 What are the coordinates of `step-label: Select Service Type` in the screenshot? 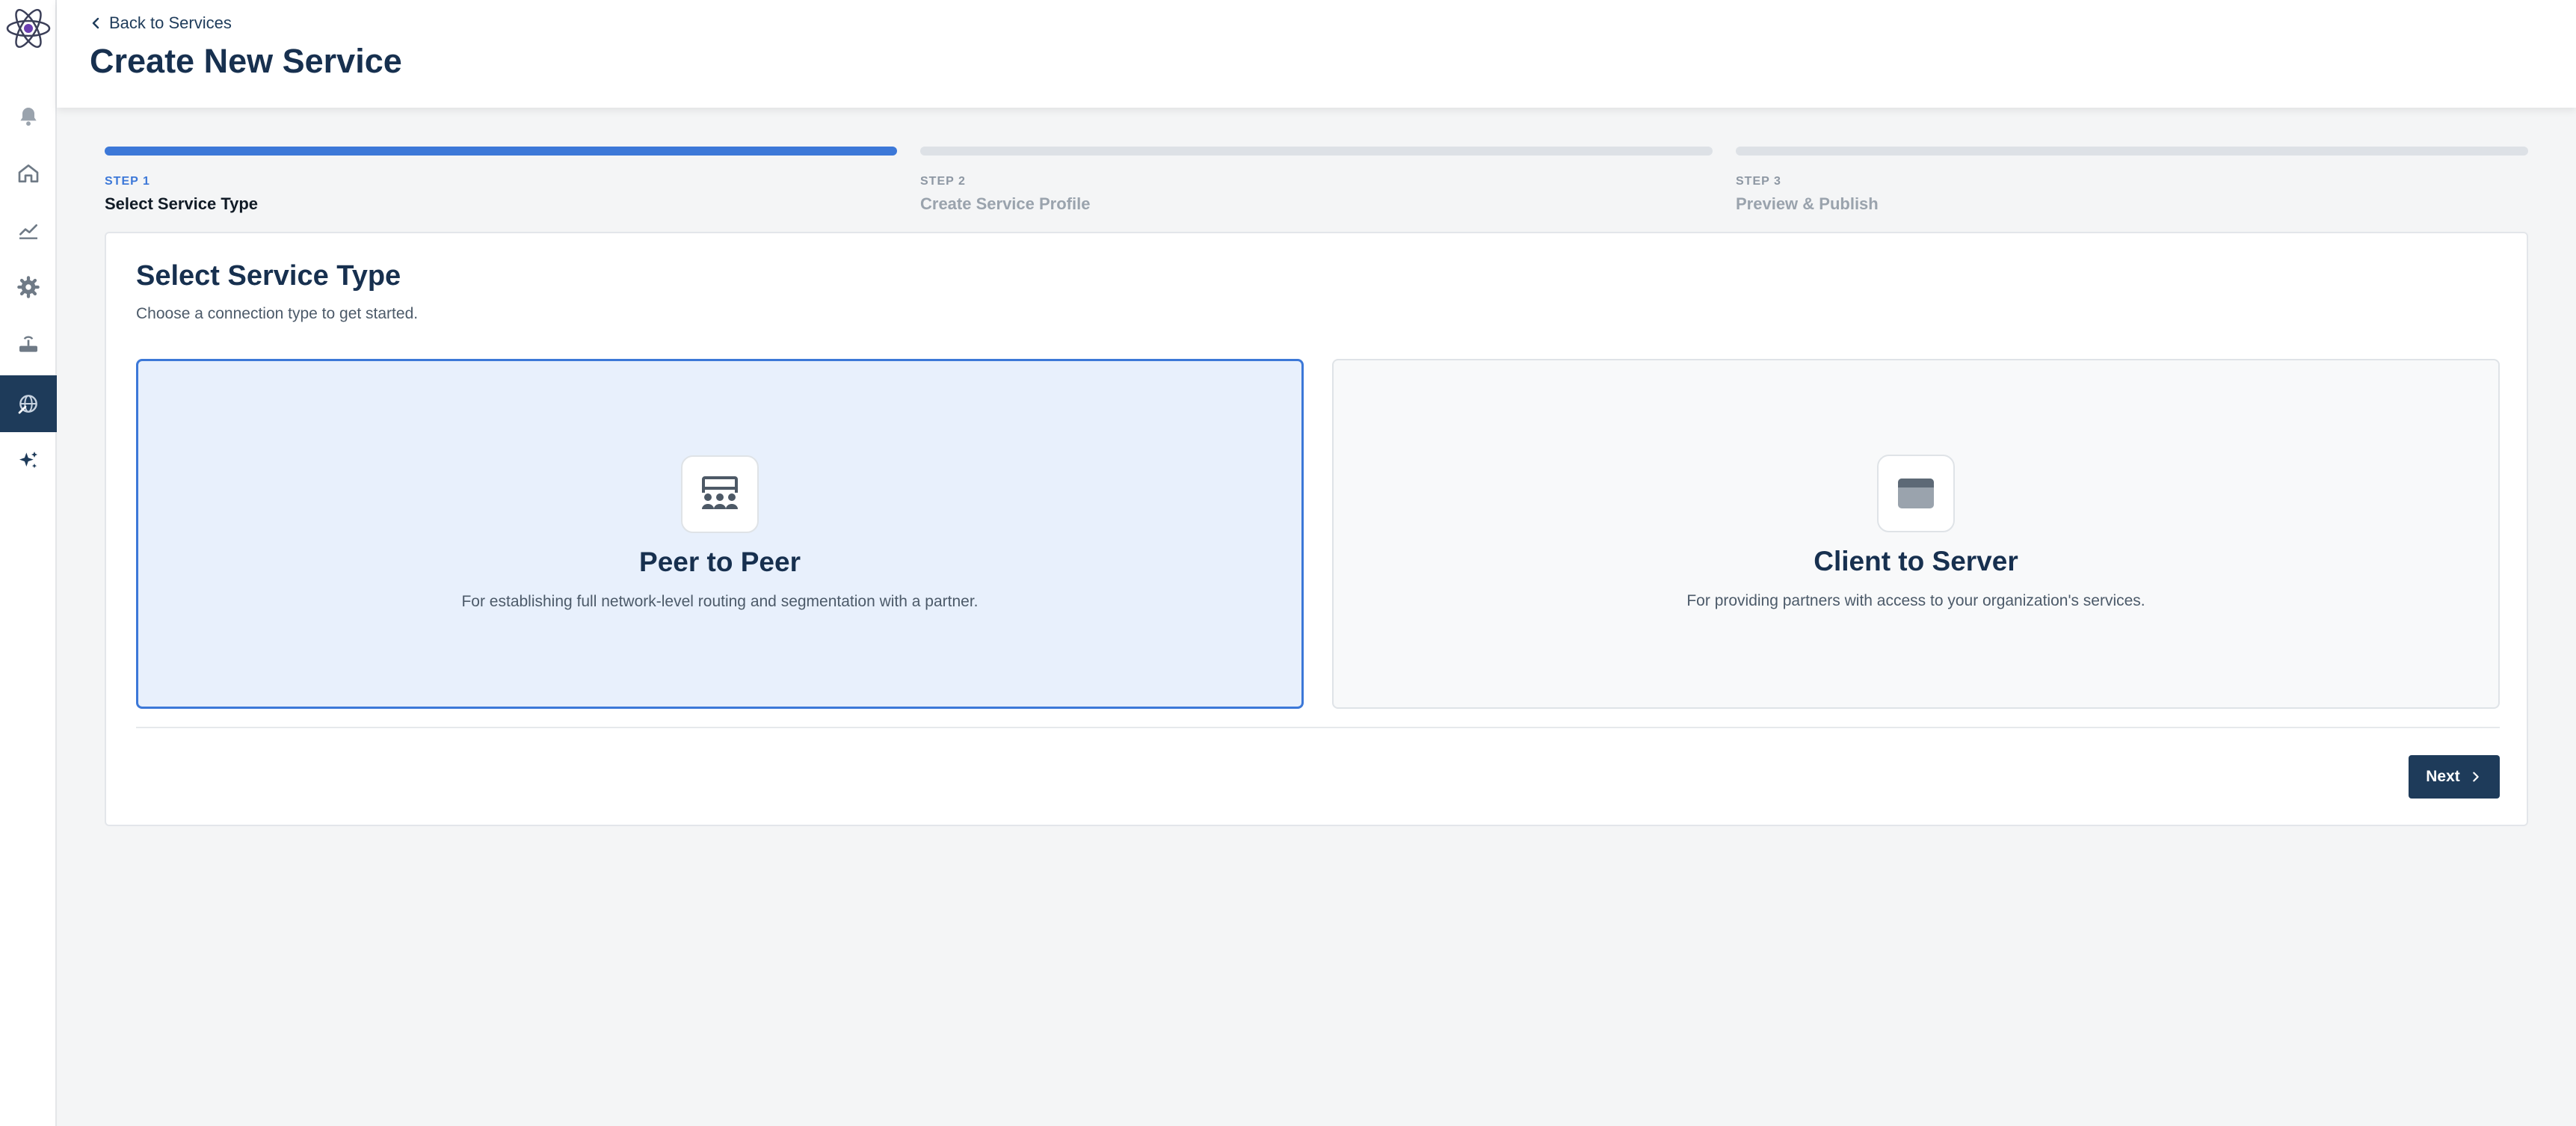 It's located at (182, 203).